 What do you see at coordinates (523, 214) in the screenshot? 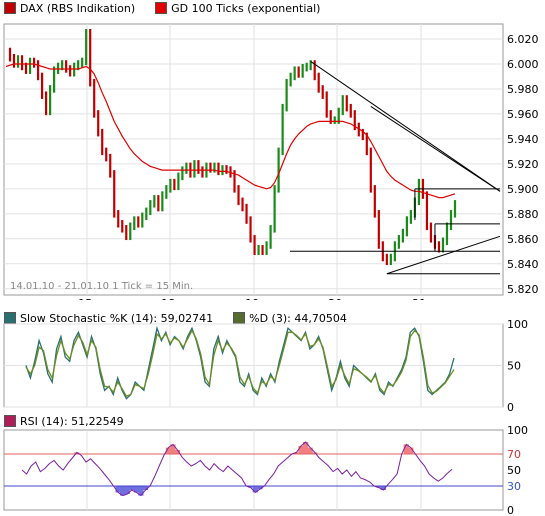
I see `price-y-tick-label: 5.880` at bounding box center [523, 214].